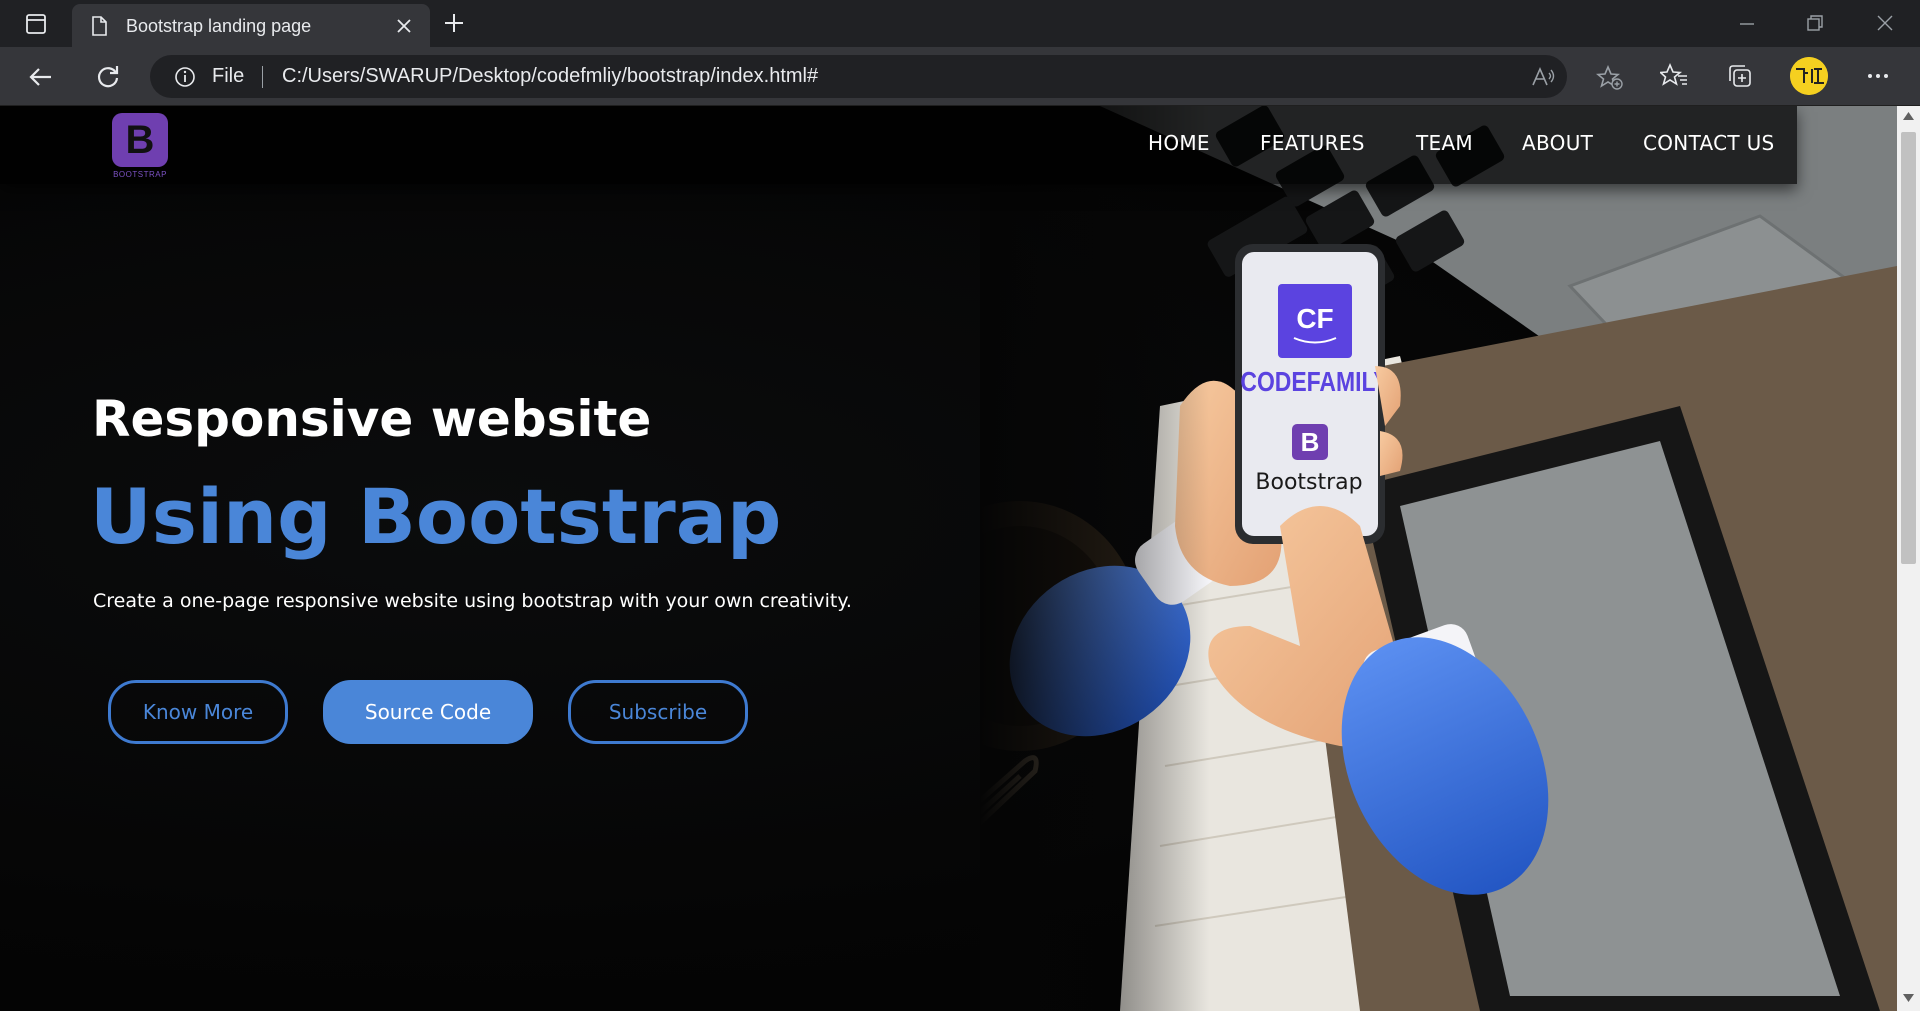 This screenshot has width=1920, height=1011. What do you see at coordinates (1709, 143) in the screenshot?
I see `nav-link-contact: CONTACT US` at bounding box center [1709, 143].